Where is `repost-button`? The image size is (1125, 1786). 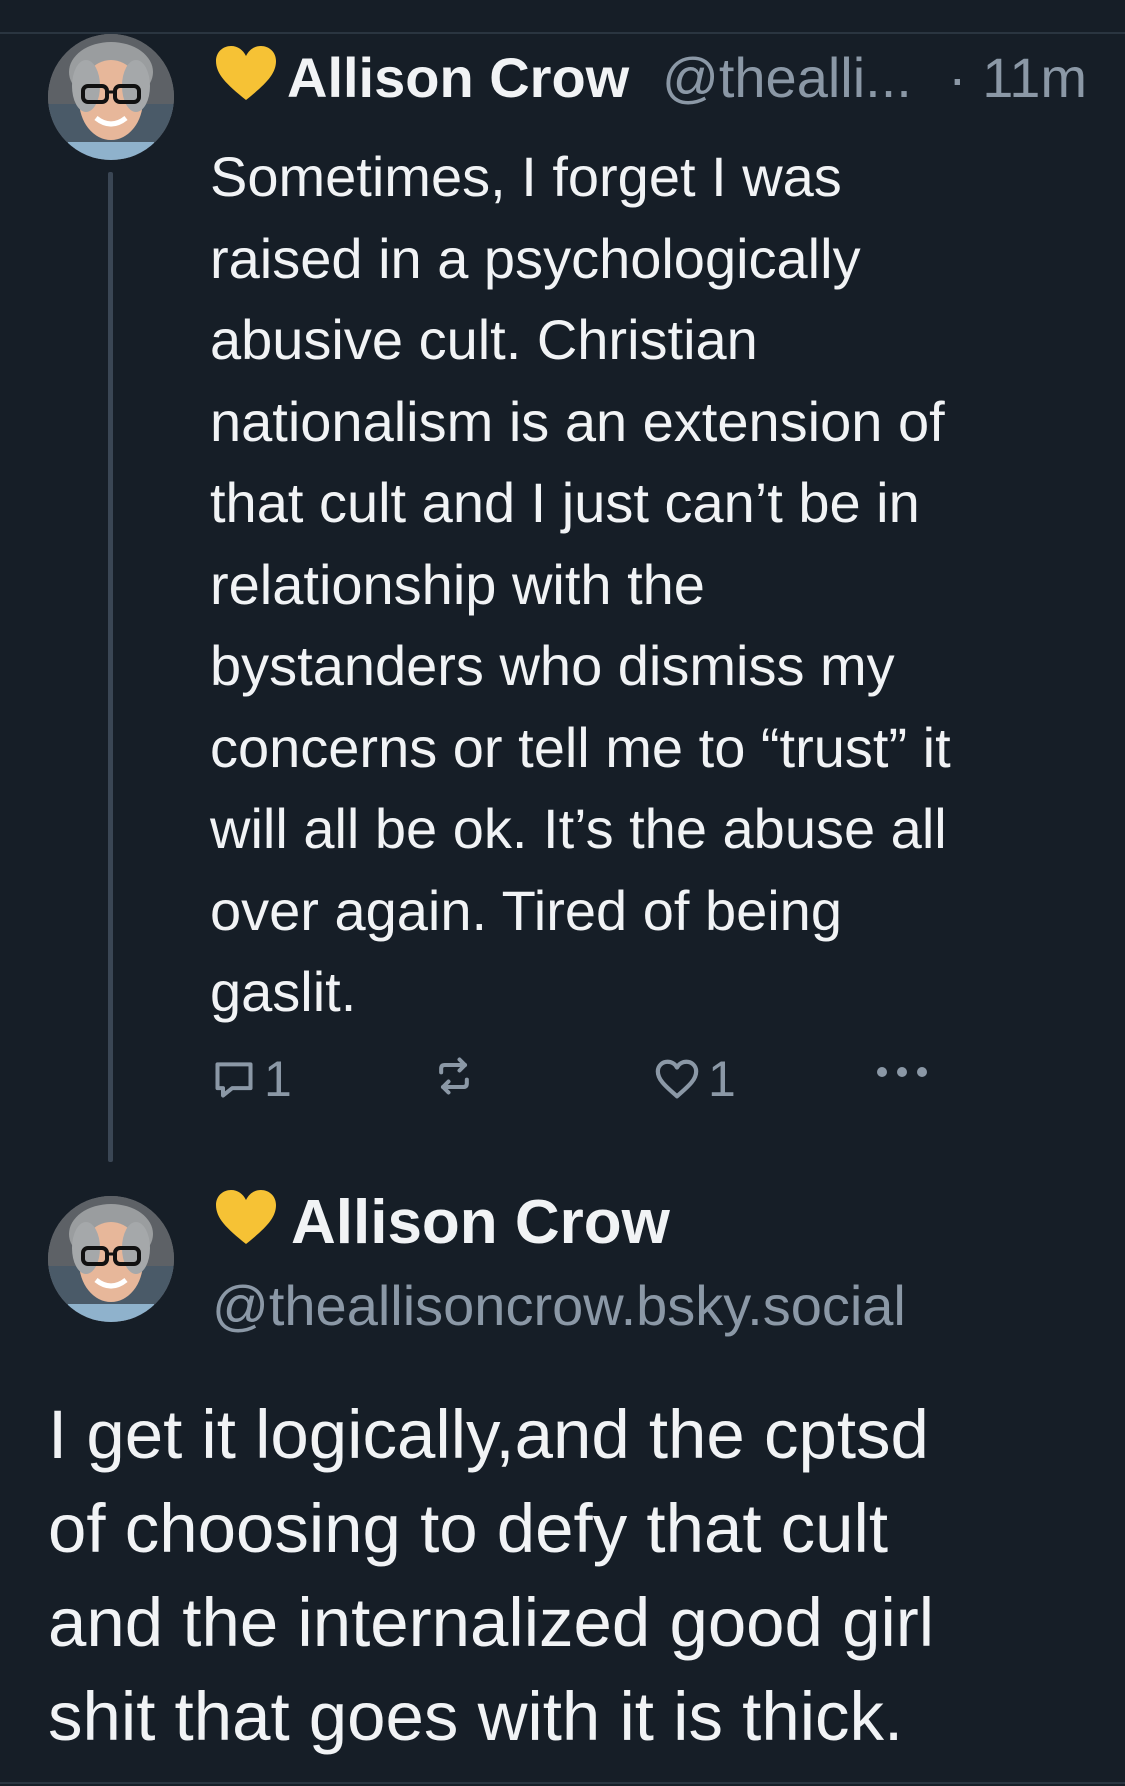
repost-button is located at coordinates (454, 1076).